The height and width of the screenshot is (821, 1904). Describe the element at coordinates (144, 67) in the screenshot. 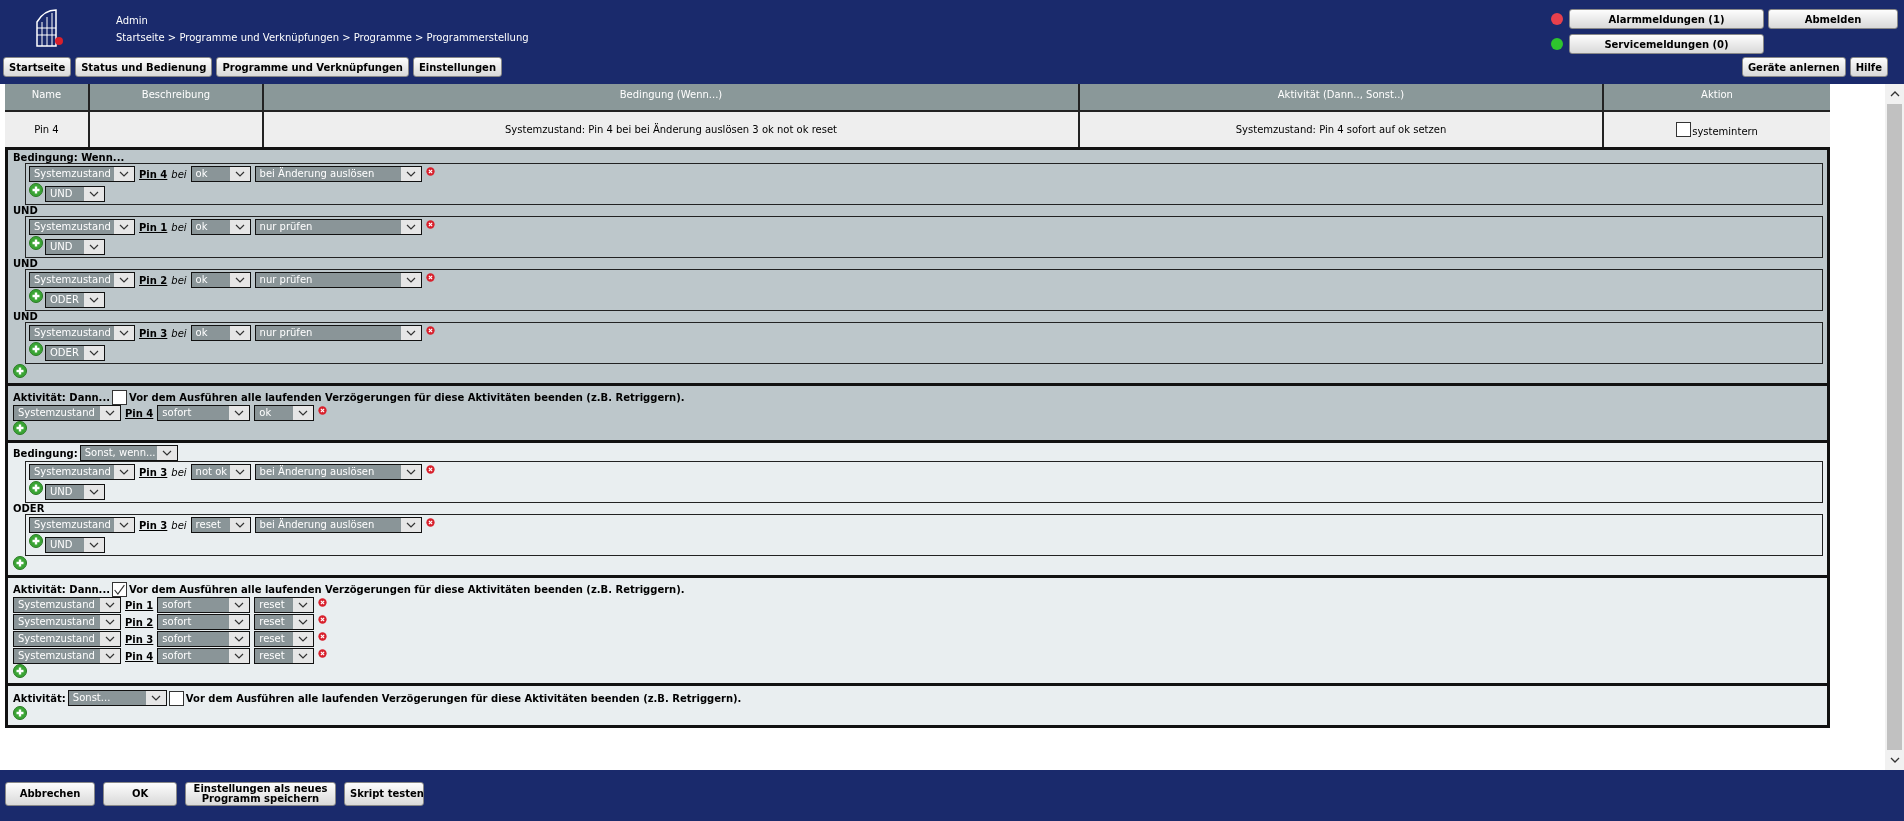

I see `nav-button: Status und Bedienung` at that location.